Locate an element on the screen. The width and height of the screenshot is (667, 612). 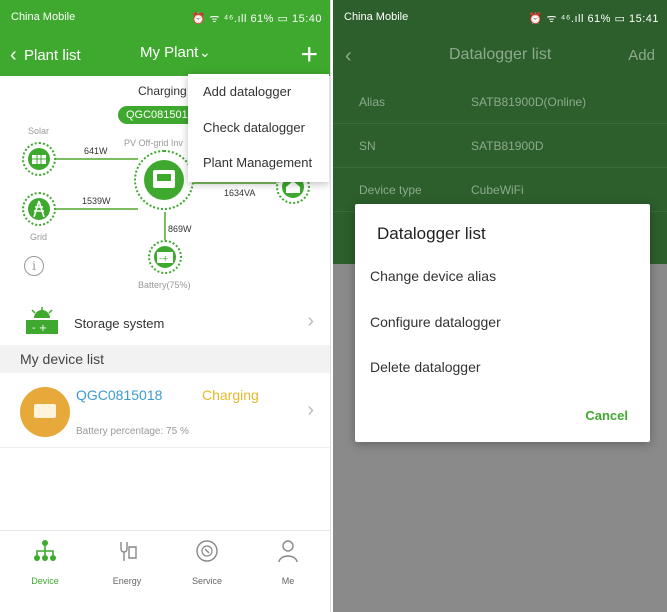
storage-battery-icon: - + is located at coordinates (42, 320).